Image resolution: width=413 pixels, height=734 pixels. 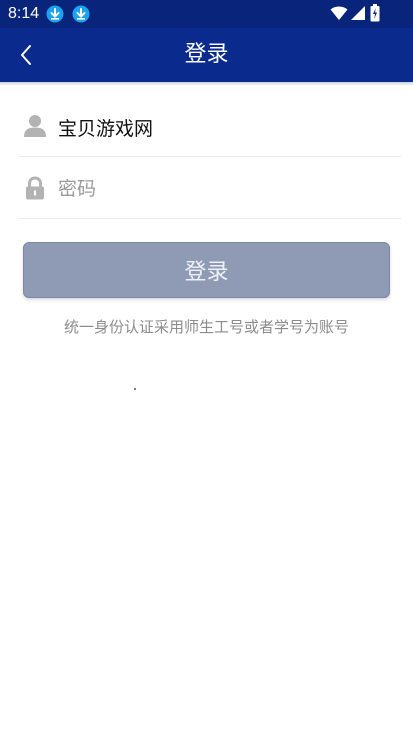 What do you see at coordinates (339, 13) in the screenshot?
I see `wifi-icon` at bounding box center [339, 13].